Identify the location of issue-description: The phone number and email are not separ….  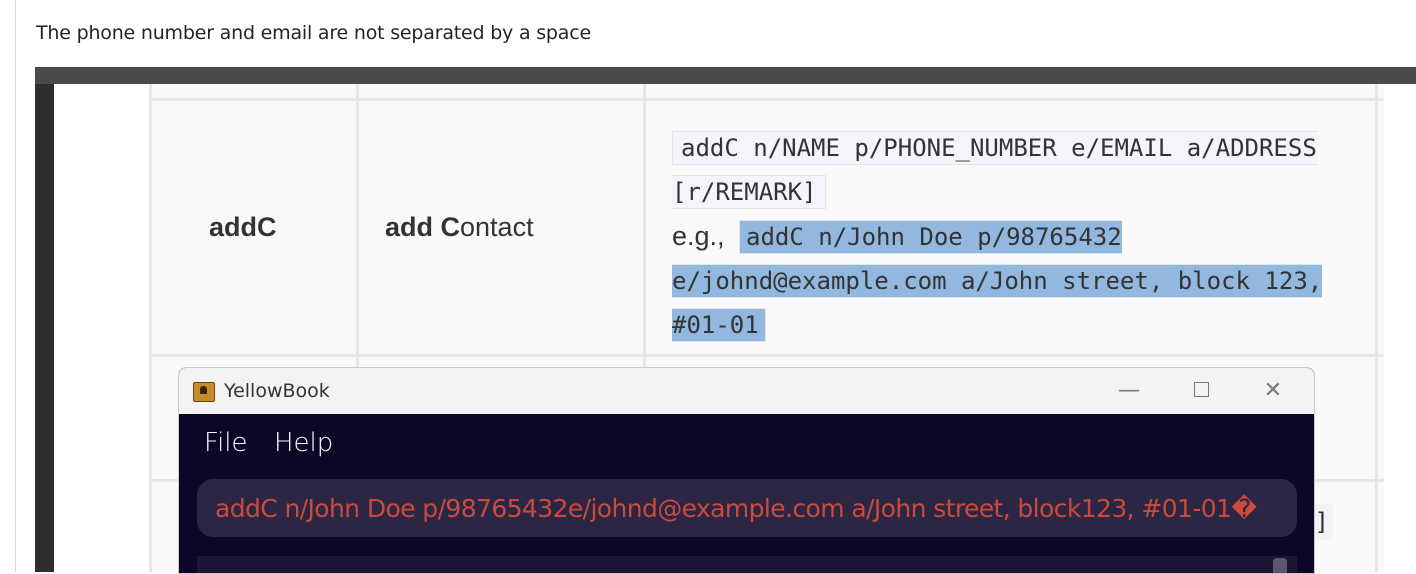
(313, 33).